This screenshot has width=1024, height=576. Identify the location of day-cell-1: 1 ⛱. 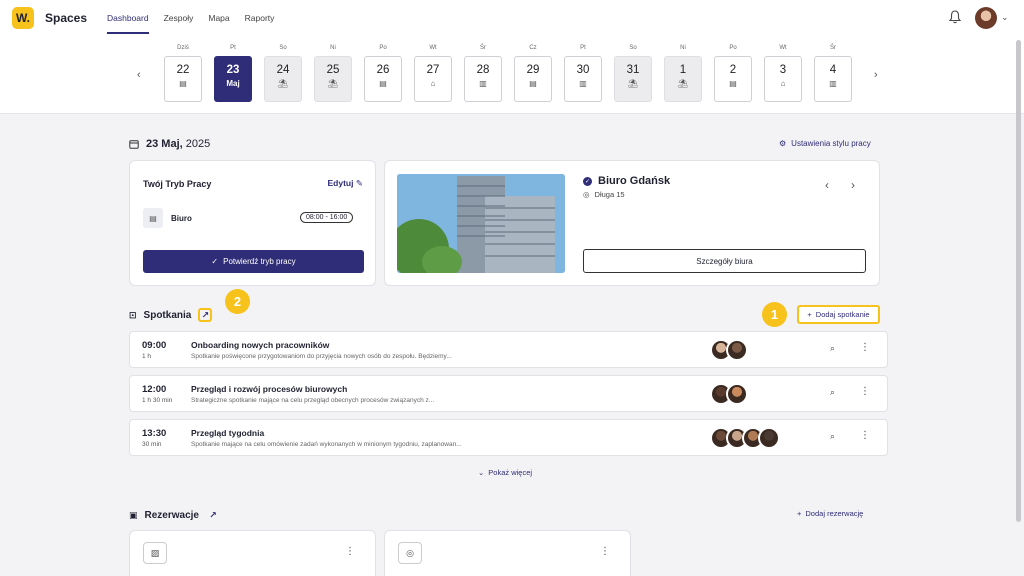
(683, 79).